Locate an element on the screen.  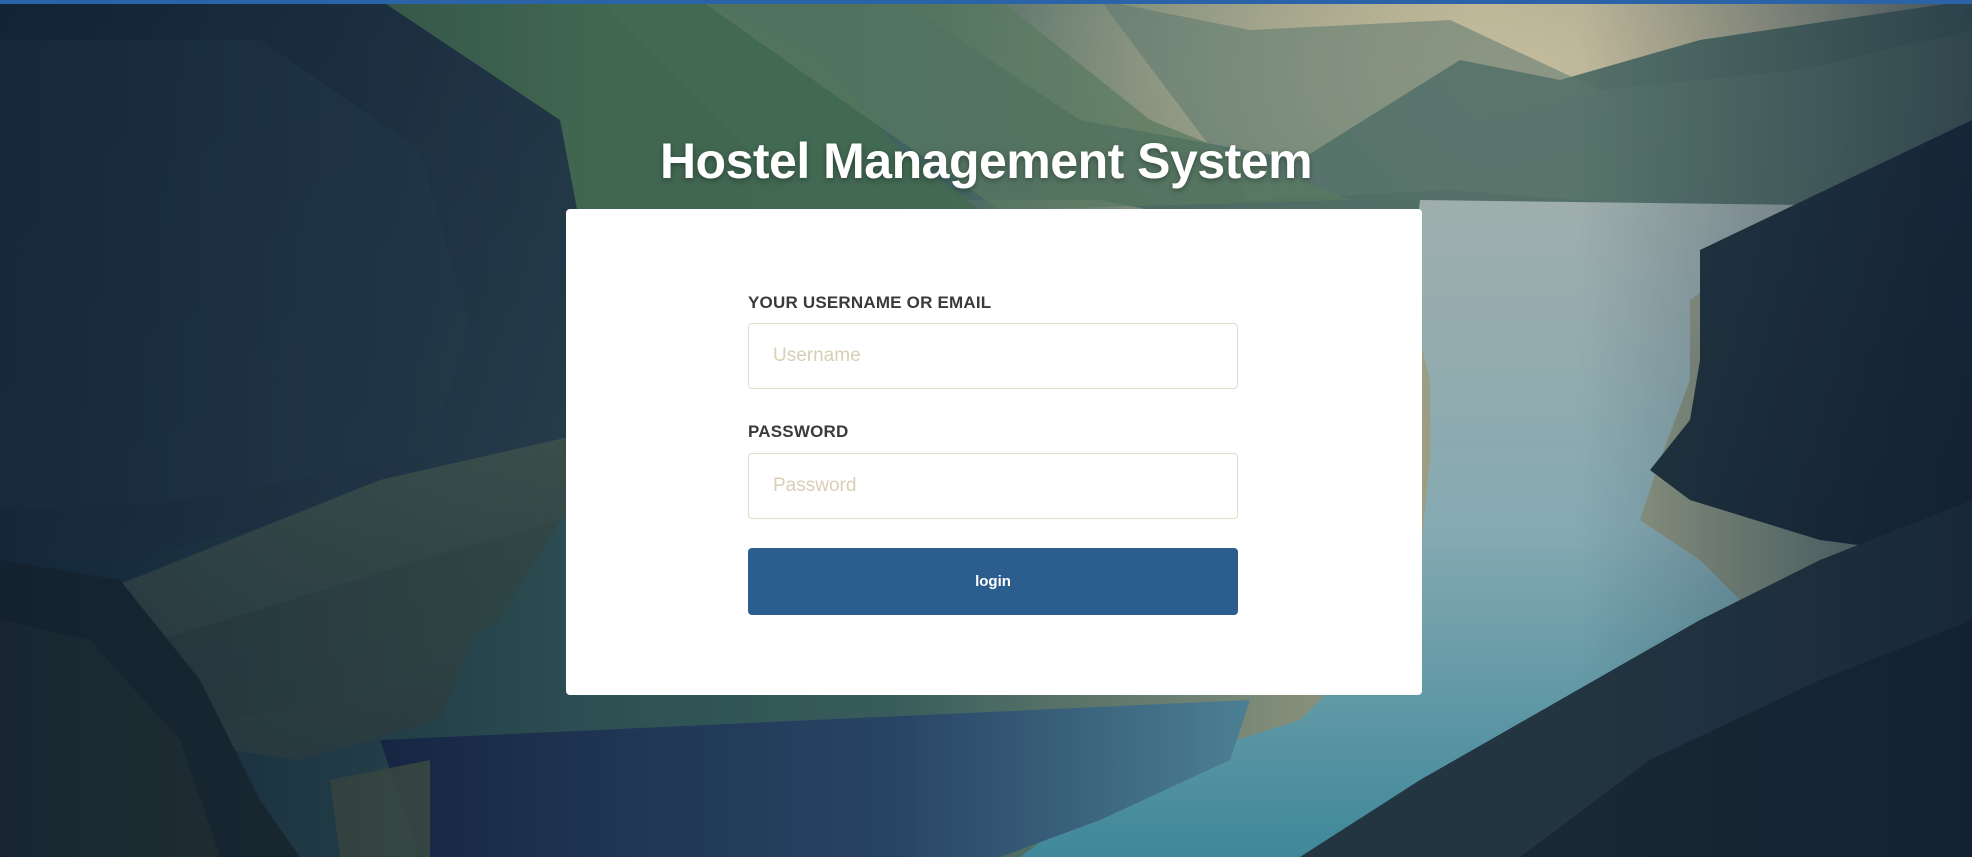
password-label: PASSWORD is located at coordinates (798, 431).